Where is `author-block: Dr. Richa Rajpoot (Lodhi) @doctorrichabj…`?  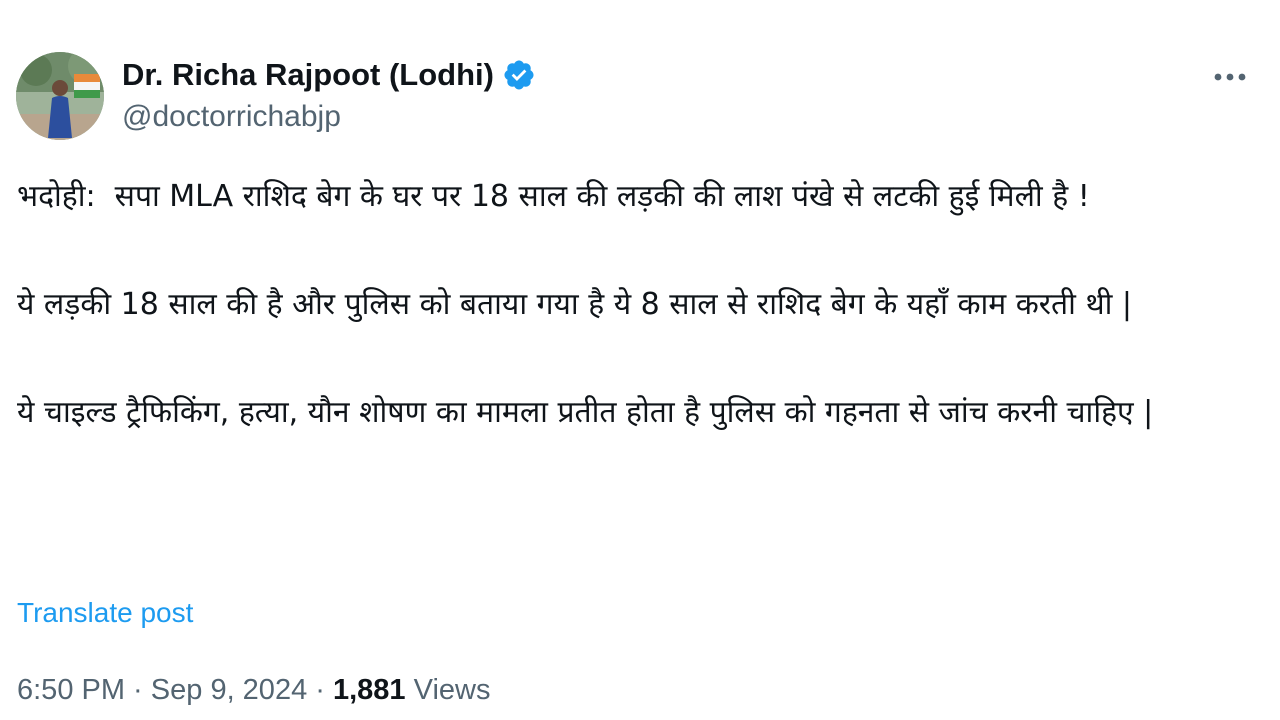
author-block: Dr. Richa Rajpoot (Lodhi) @doctorrichabj… is located at coordinates (329, 93).